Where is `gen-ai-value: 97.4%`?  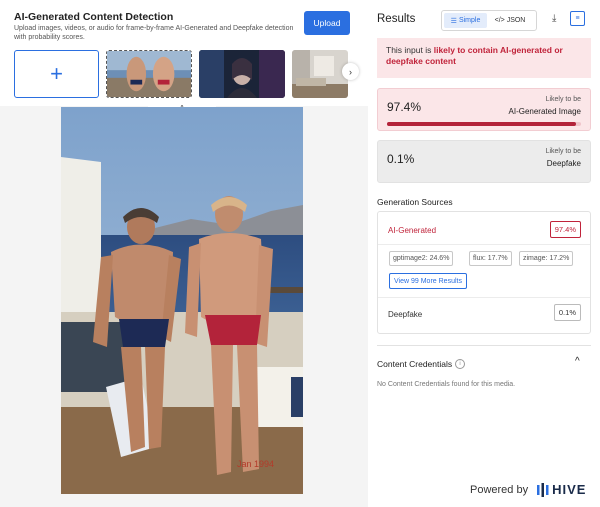
gen-ai-value: 97.4% is located at coordinates (565, 229).